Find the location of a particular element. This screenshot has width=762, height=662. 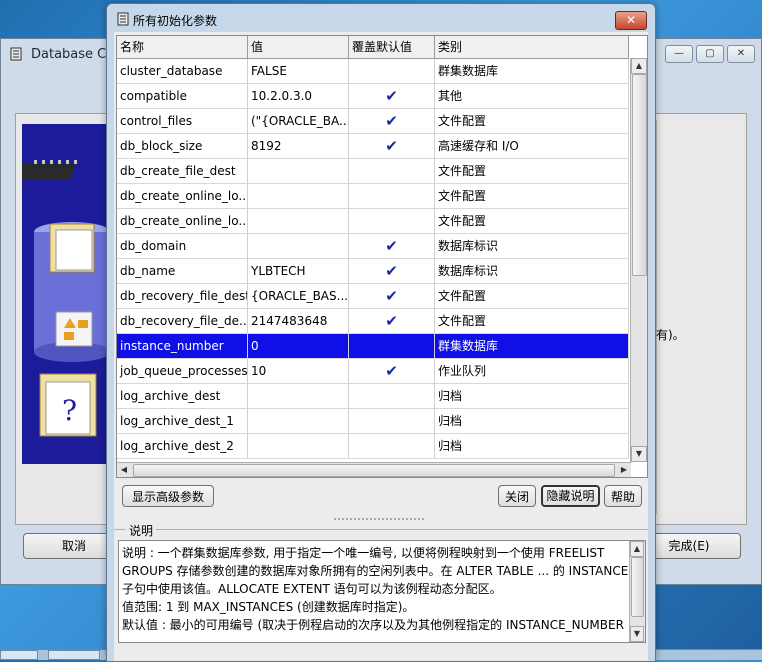

param-name-cell: db_create_file_dest is located at coordinates (182, 171).